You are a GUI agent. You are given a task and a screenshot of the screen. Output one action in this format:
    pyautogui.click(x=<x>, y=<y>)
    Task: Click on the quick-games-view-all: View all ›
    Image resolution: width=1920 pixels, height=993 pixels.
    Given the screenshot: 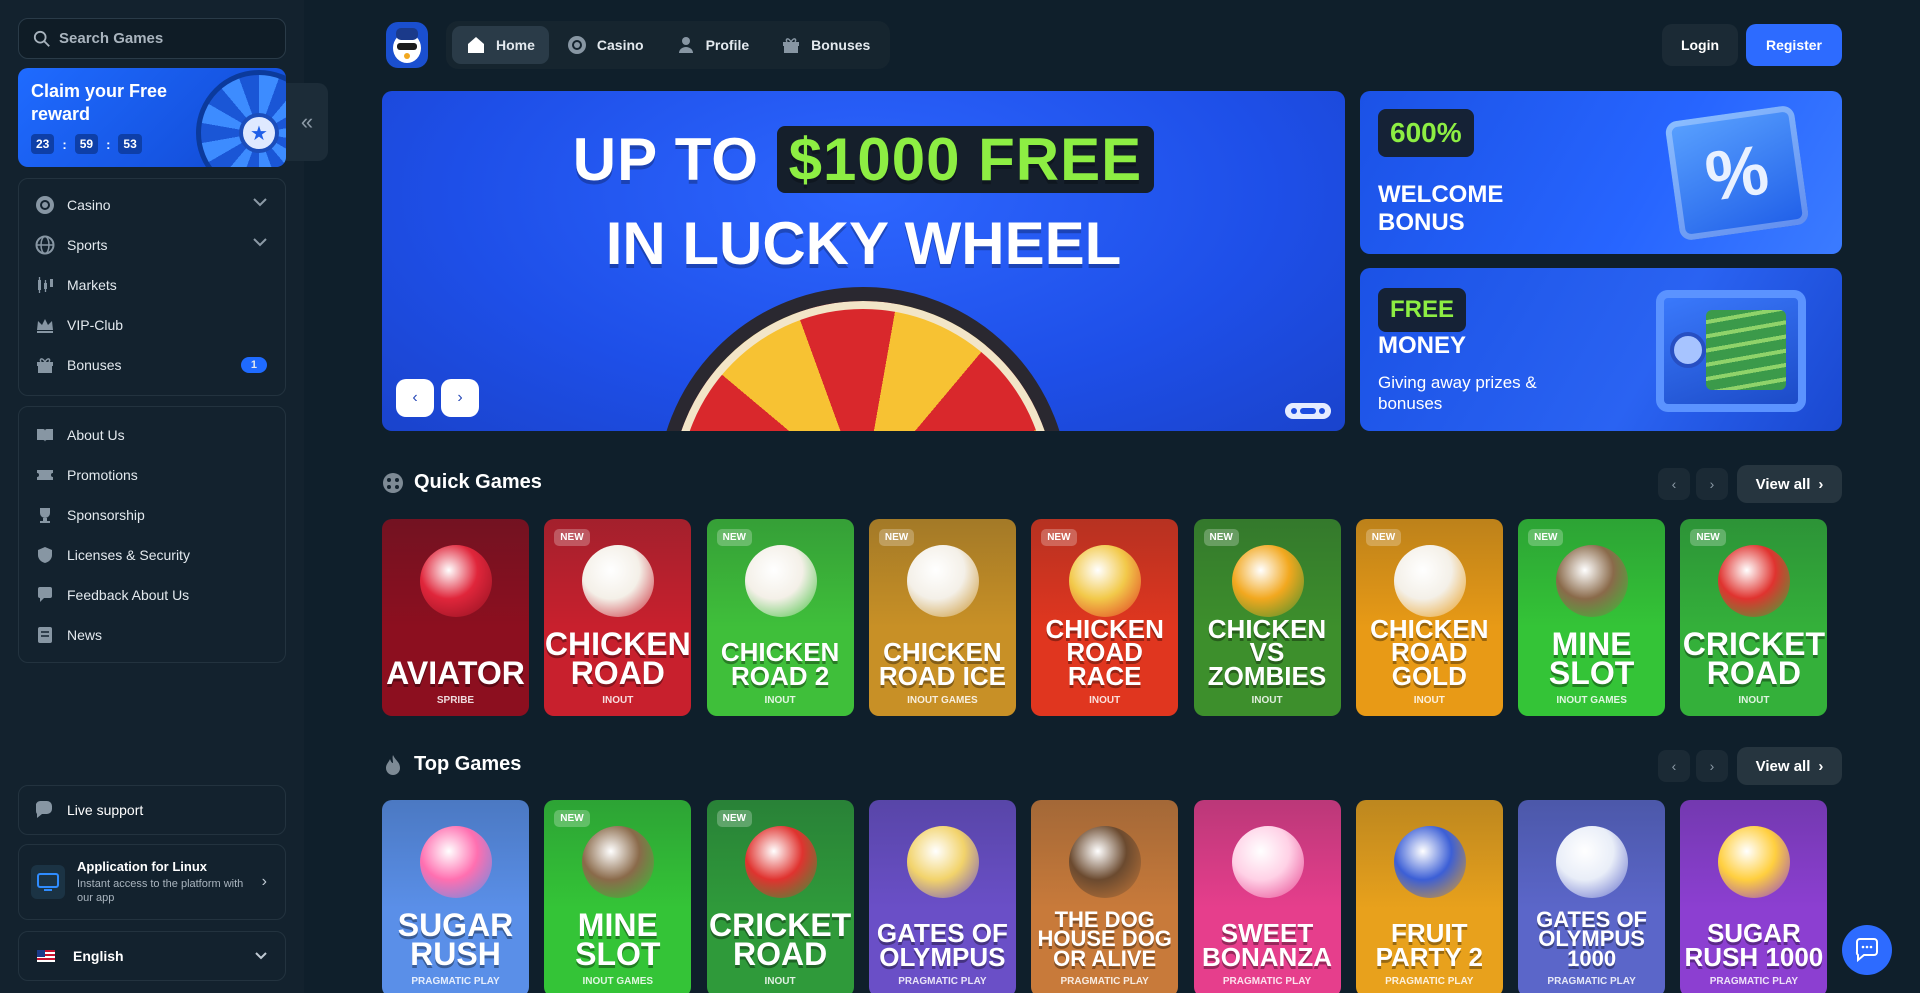 What is the action you would take?
    pyautogui.click(x=1789, y=484)
    